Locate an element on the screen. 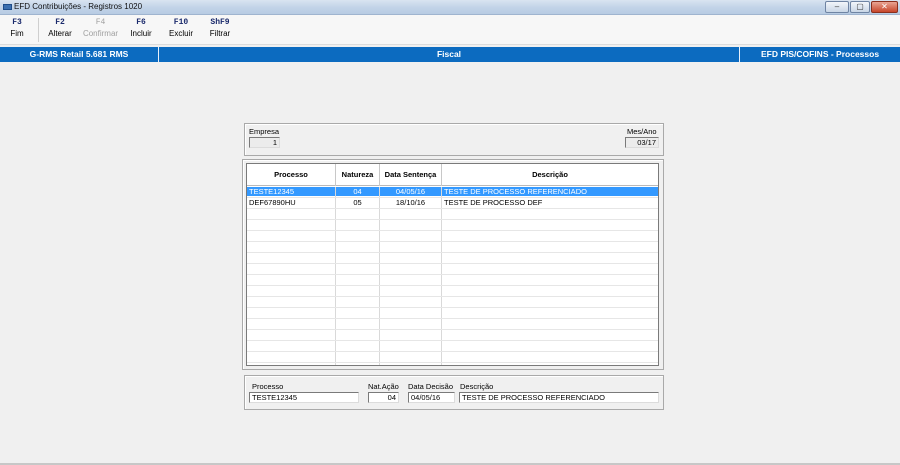 The image size is (900, 465). cell-descricao: TESTE DE PROCESSO DEF is located at coordinates (493, 202).